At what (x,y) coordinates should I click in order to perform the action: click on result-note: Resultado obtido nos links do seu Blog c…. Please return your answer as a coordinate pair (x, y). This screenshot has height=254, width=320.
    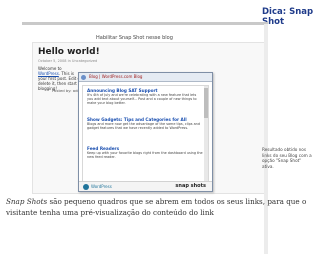
    Looking at the image, I should click on (287, 158).